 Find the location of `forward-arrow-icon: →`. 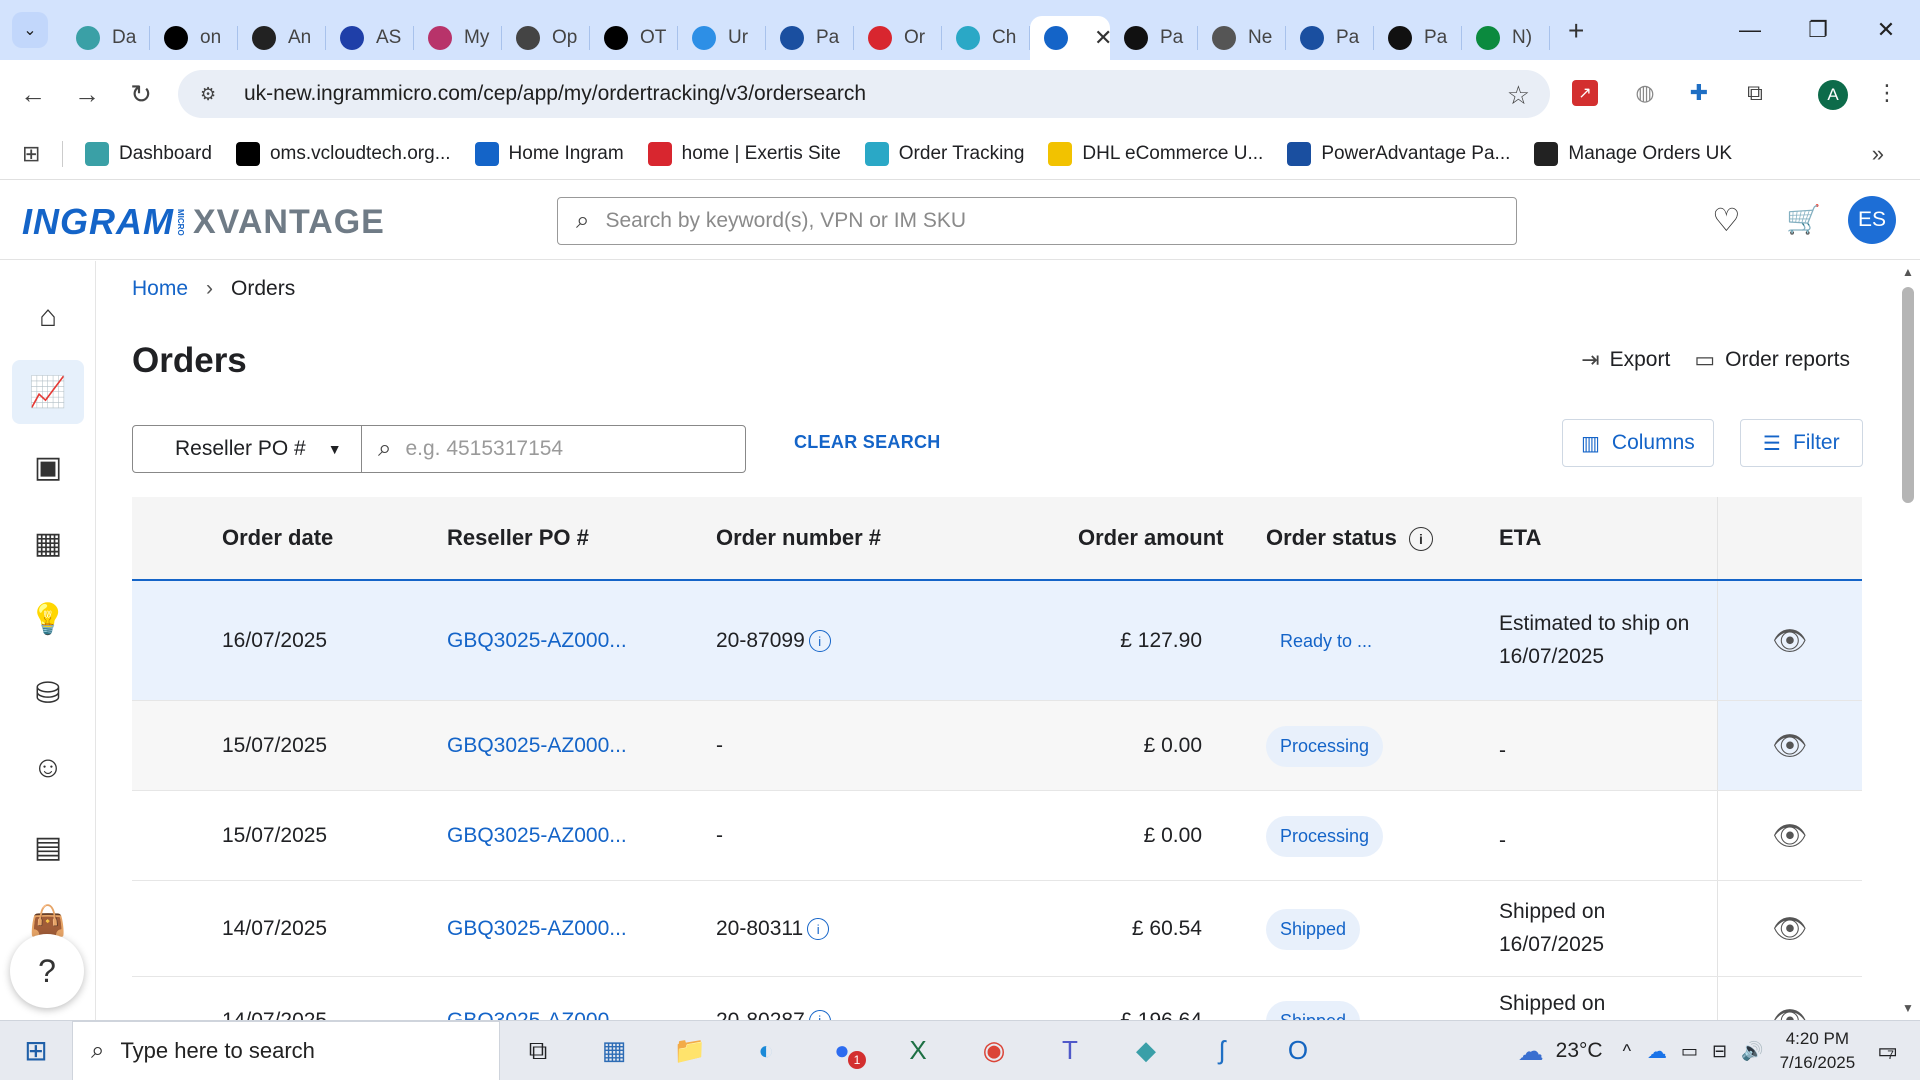

forward-arrow-icon: → is located at coordinates (87, 94).